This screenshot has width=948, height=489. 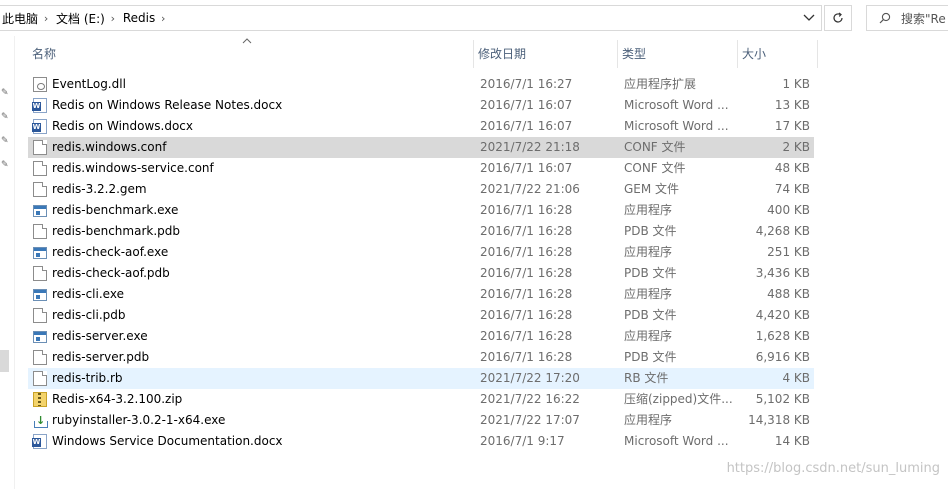 What do you see at coordinates (250, 378) in the screenshot?
I see `file-name-cell: redis-trib.rb` at bounding box center [250, 378].